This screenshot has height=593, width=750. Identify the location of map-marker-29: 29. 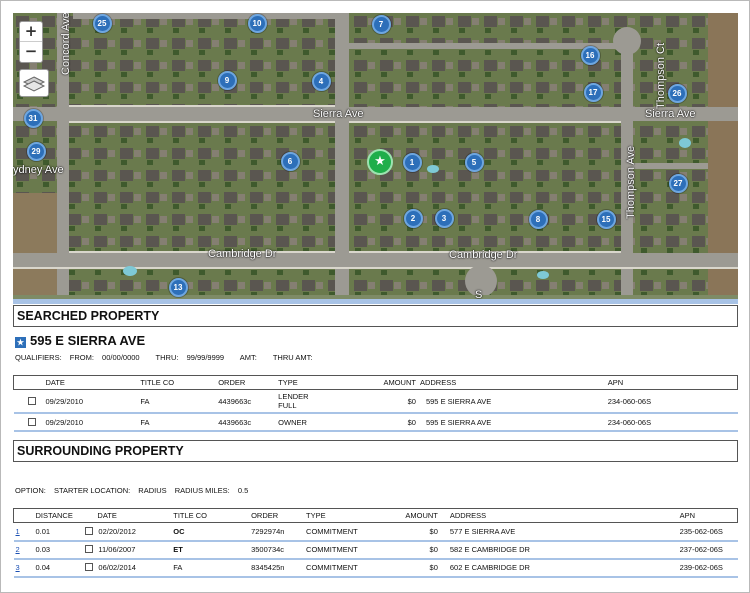
(36, 151).